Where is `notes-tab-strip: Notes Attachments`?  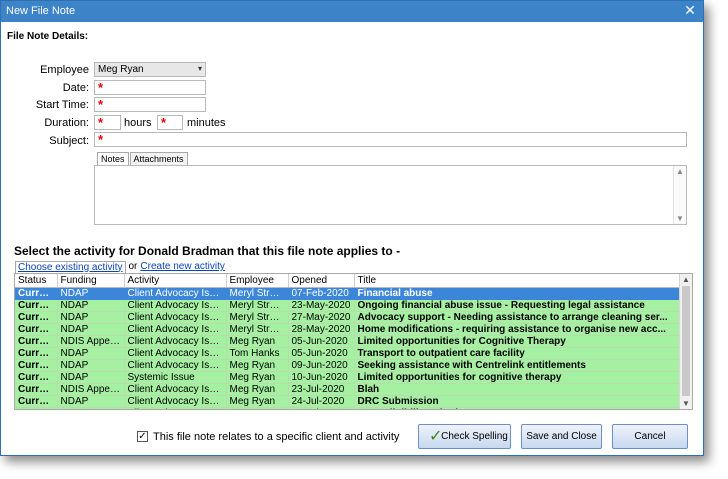 notes-tab-strip: Notes Attachments is located at coordinates (143, 158).